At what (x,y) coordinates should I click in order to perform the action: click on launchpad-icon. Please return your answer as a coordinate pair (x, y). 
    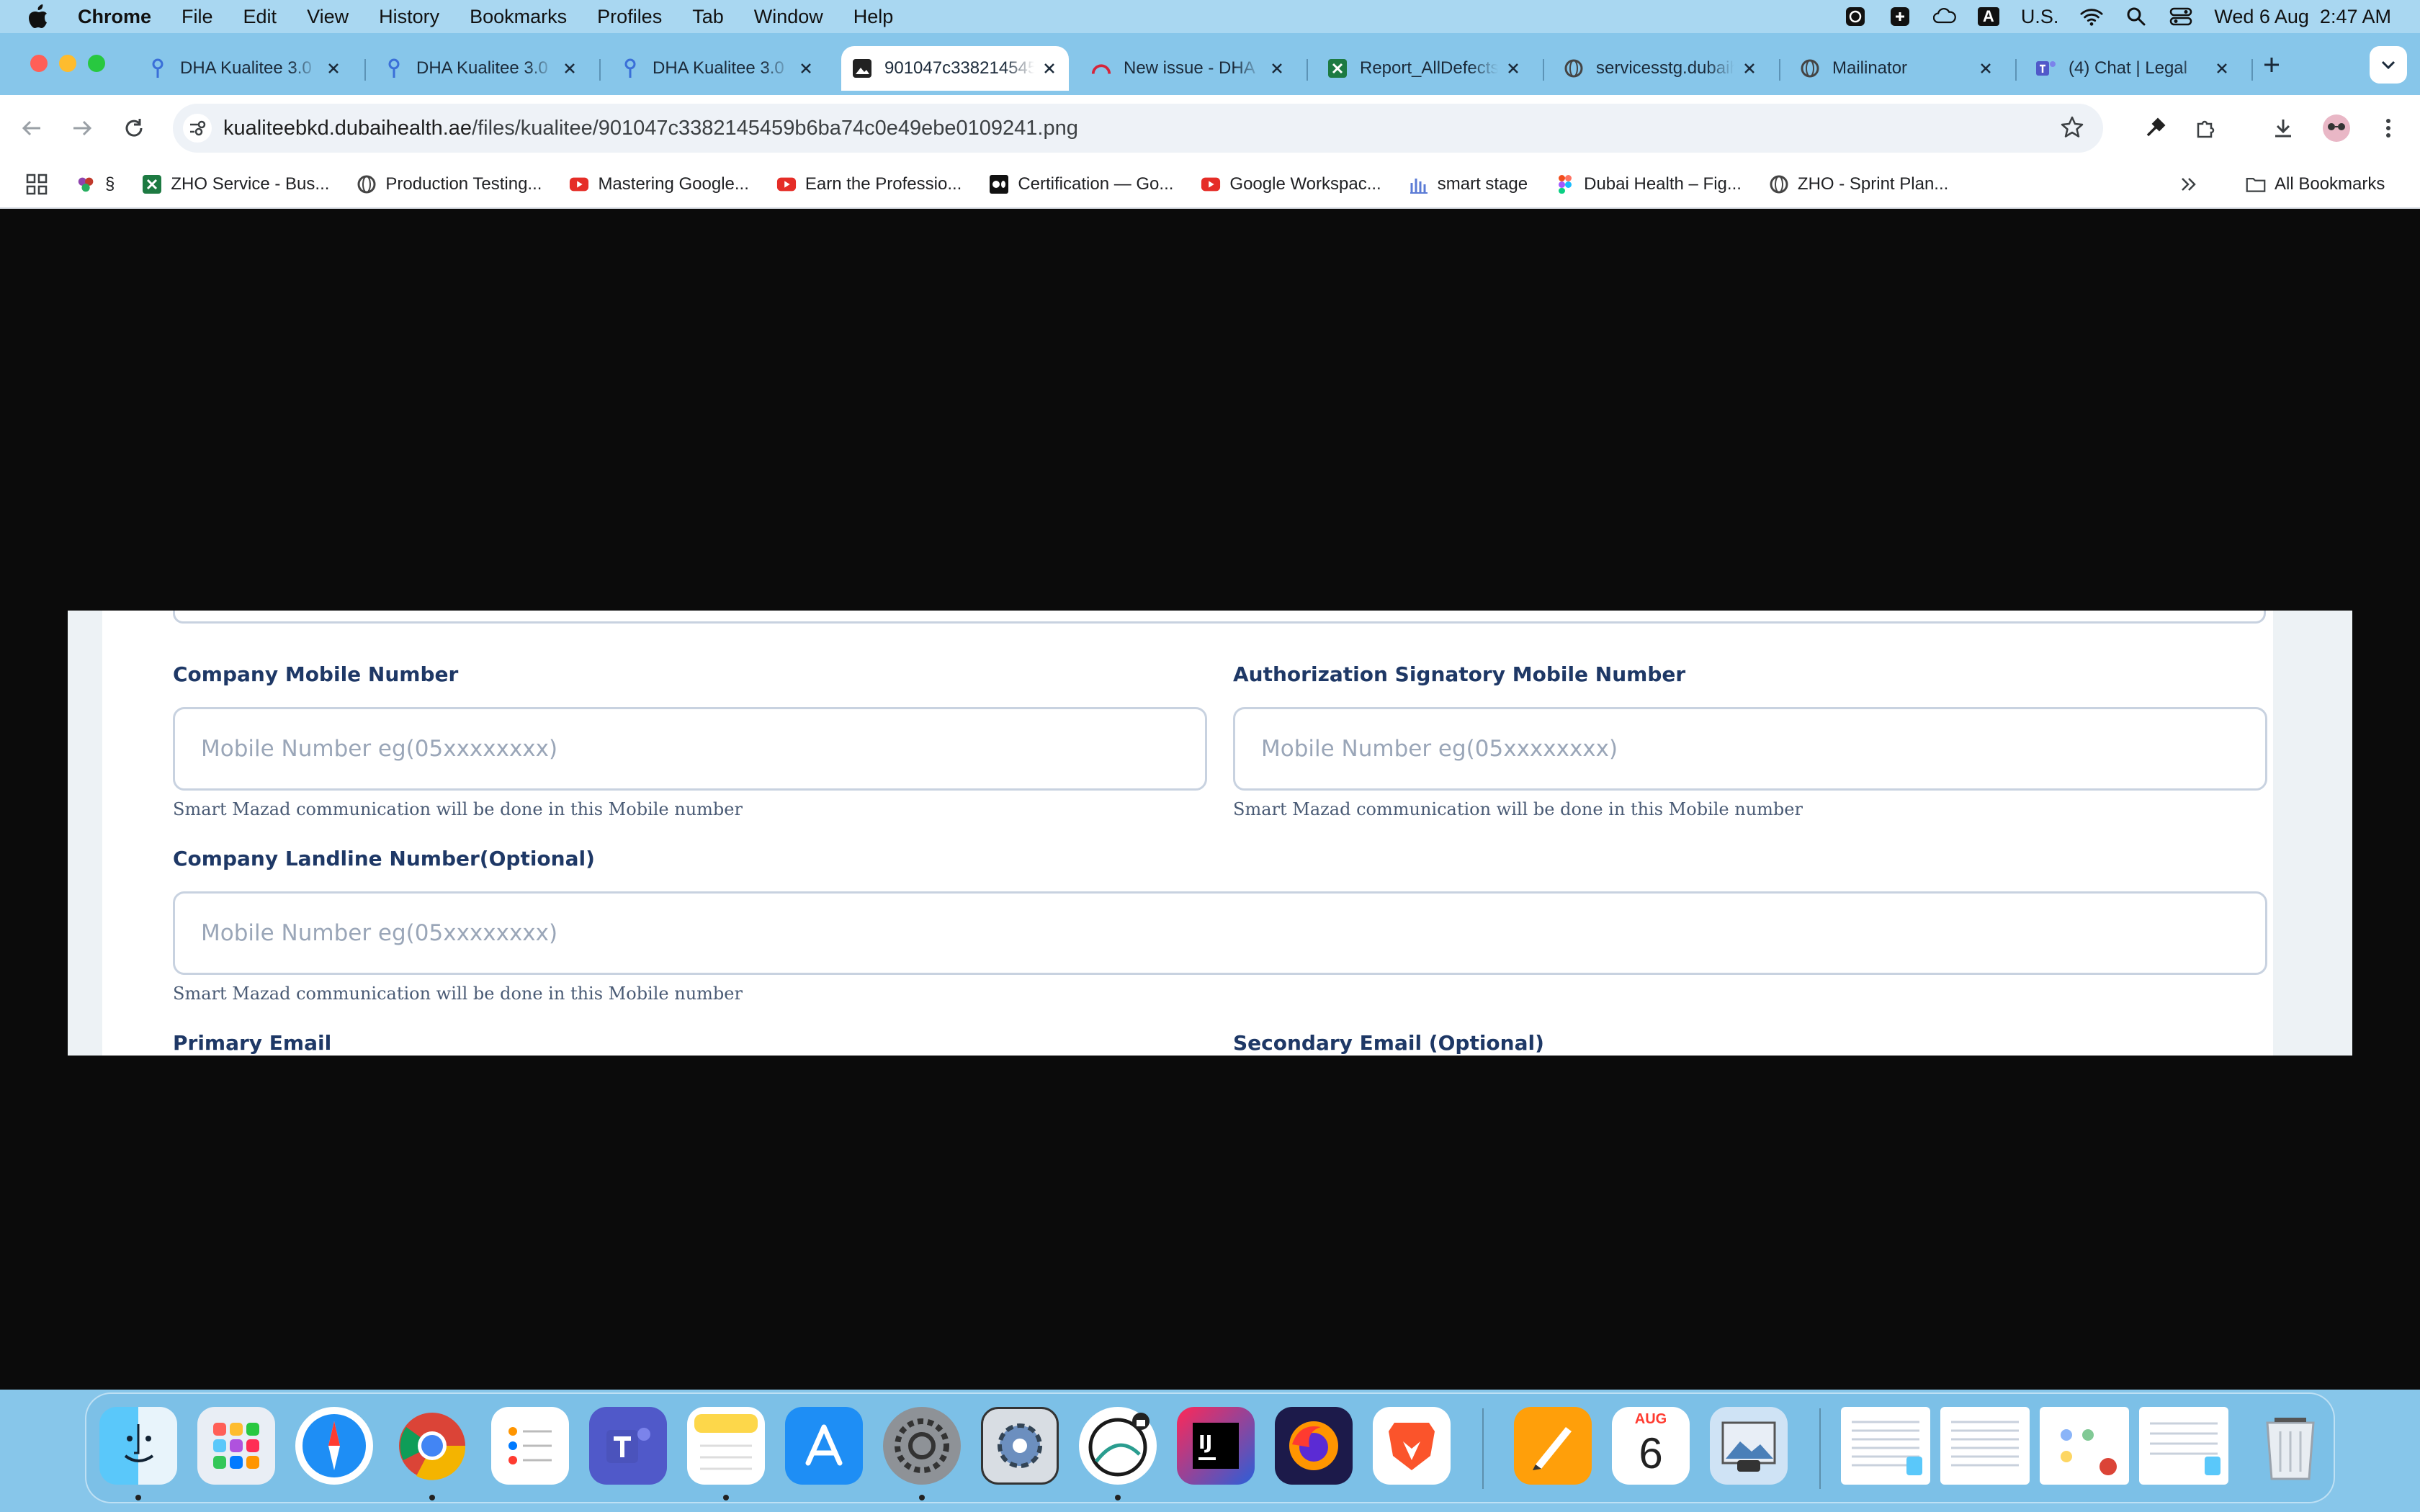
    Looking at the image, I should click on (236, 1446).